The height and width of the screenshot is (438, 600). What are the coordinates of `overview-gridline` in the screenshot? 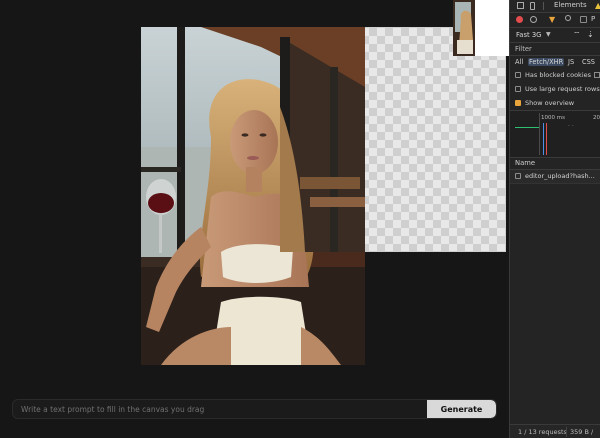 It's located at (539, 134).